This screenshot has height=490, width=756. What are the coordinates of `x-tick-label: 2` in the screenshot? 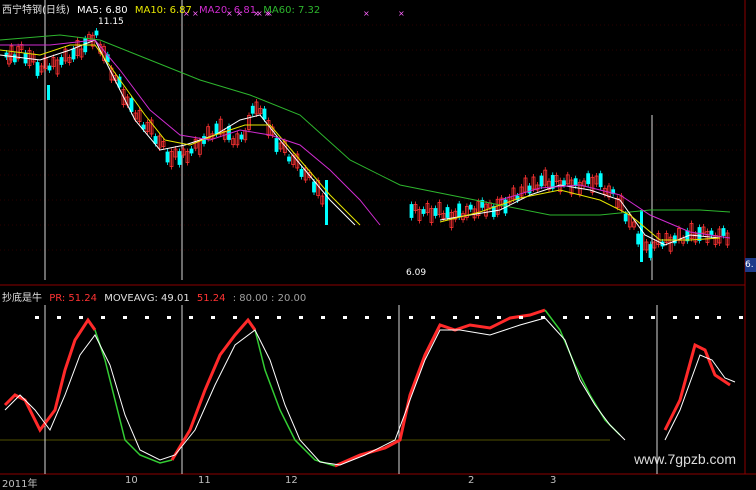 It's located at (471, 480).